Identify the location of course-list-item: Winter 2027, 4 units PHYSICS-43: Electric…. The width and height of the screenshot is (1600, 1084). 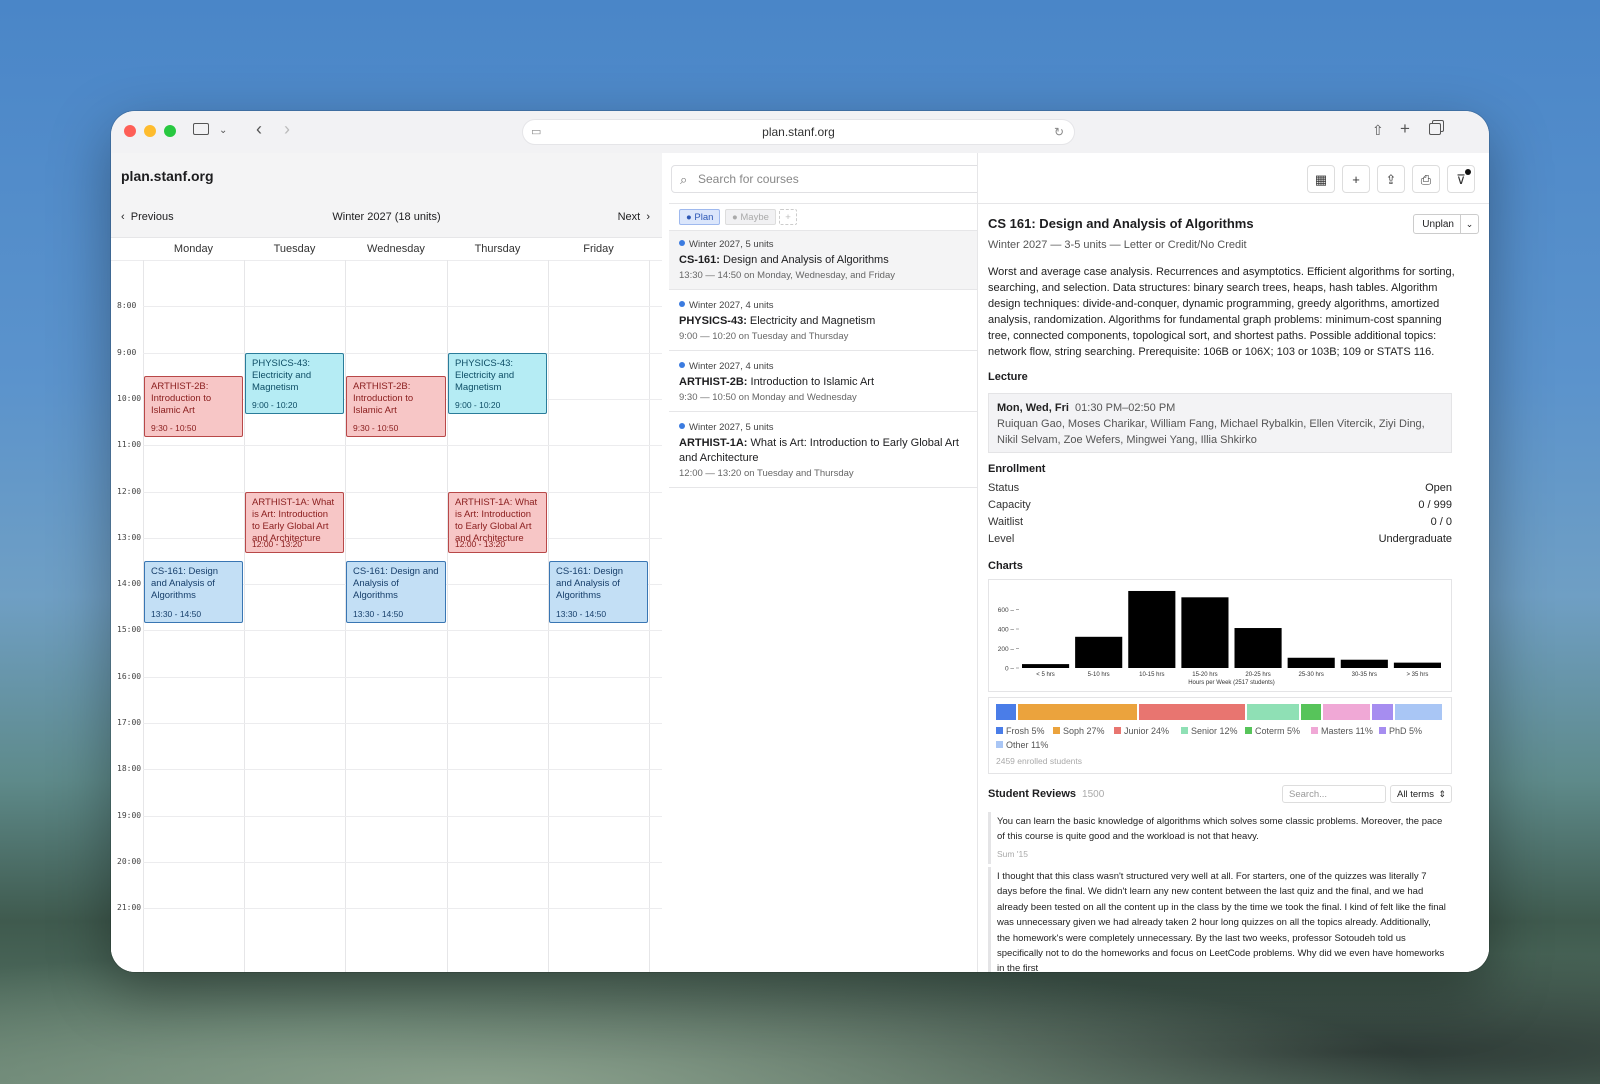
(823, 321).